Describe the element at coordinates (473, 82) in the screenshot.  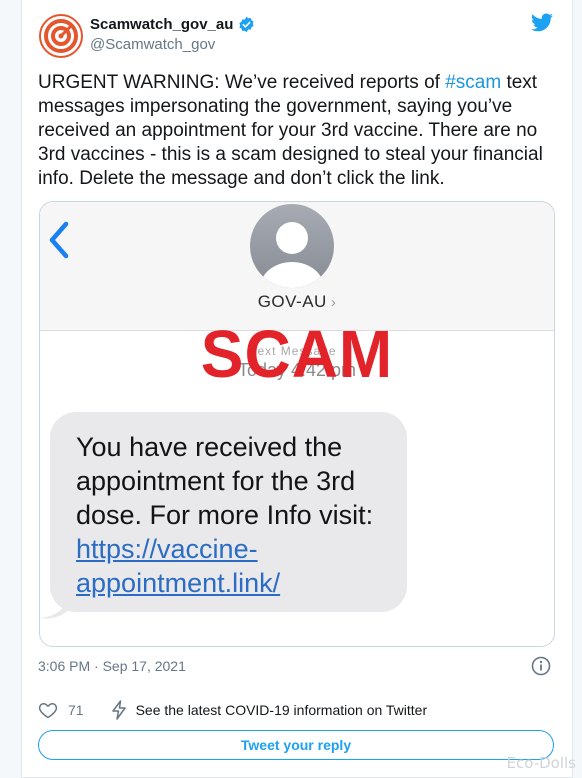
I see `hashtag-link: #scam` at that location.